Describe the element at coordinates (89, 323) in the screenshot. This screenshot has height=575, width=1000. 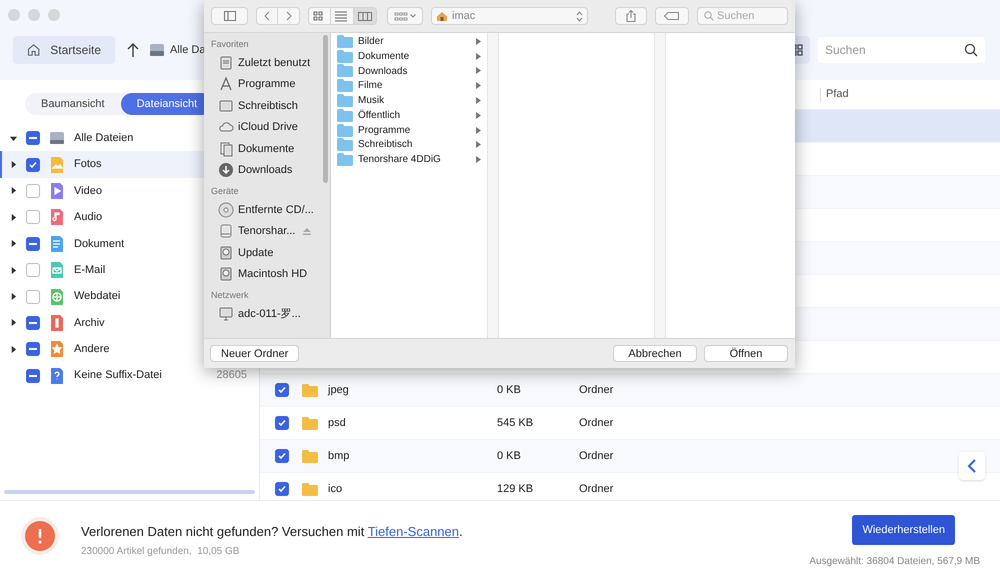
I see `tree-label: Archiv` at that location.